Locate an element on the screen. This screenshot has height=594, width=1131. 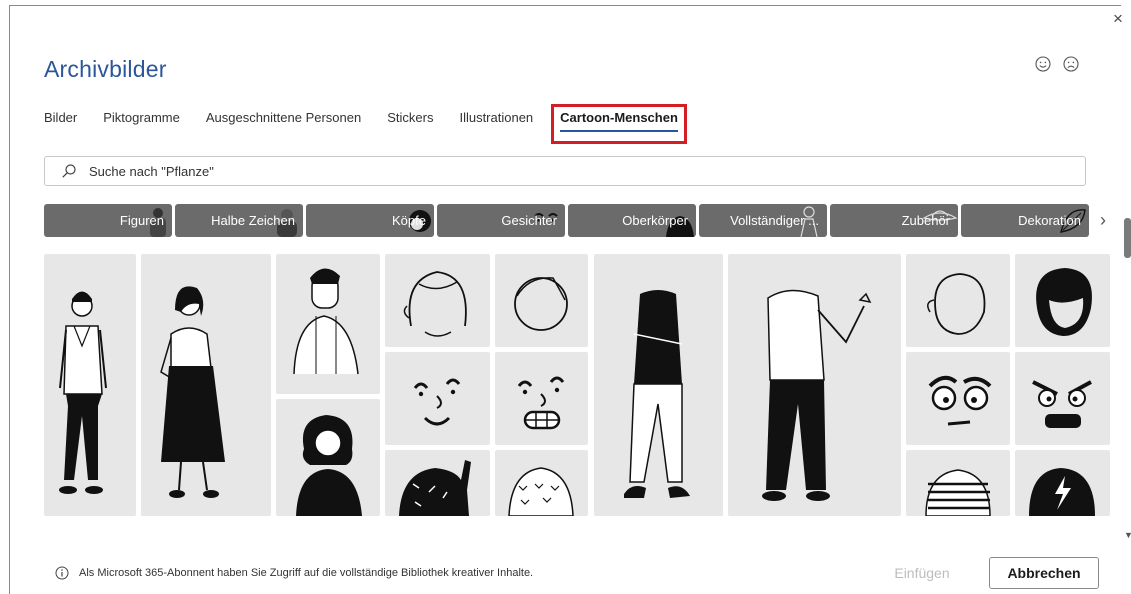
chip-label: Zubehör is located at coordinates (925, 220).